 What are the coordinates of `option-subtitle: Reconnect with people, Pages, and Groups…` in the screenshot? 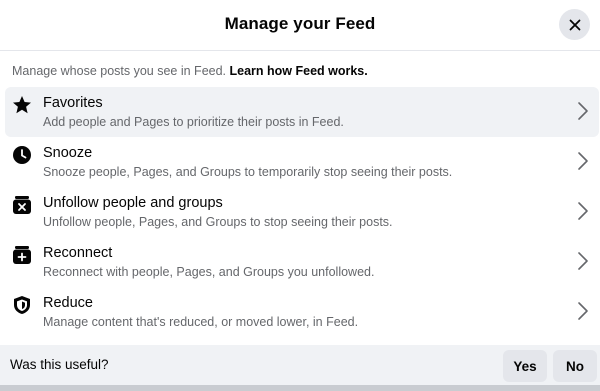 It's located at (209, 272).